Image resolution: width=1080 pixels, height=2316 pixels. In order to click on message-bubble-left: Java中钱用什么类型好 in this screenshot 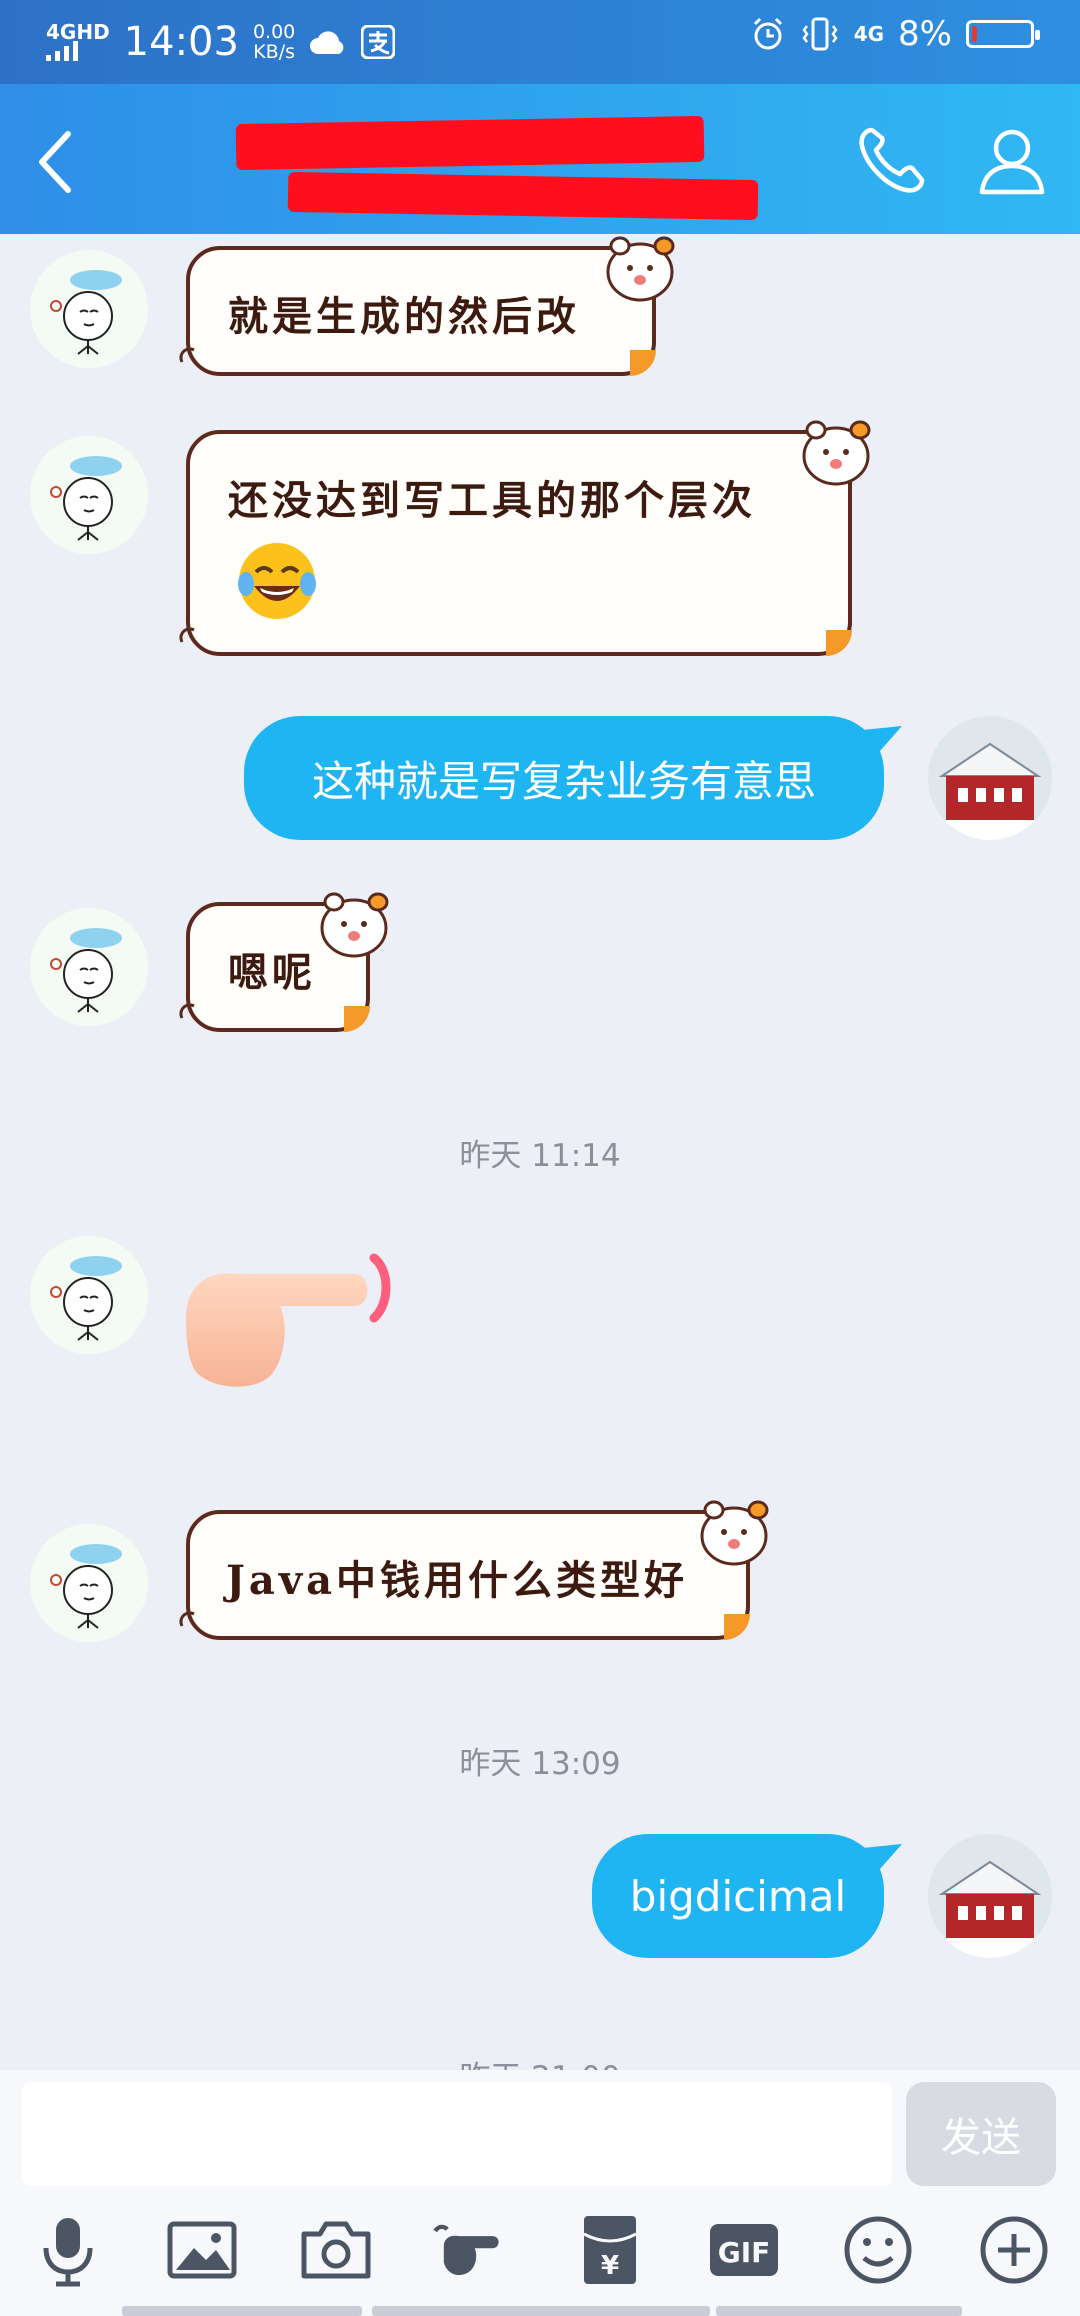, I will do `click(474, 1570)`.